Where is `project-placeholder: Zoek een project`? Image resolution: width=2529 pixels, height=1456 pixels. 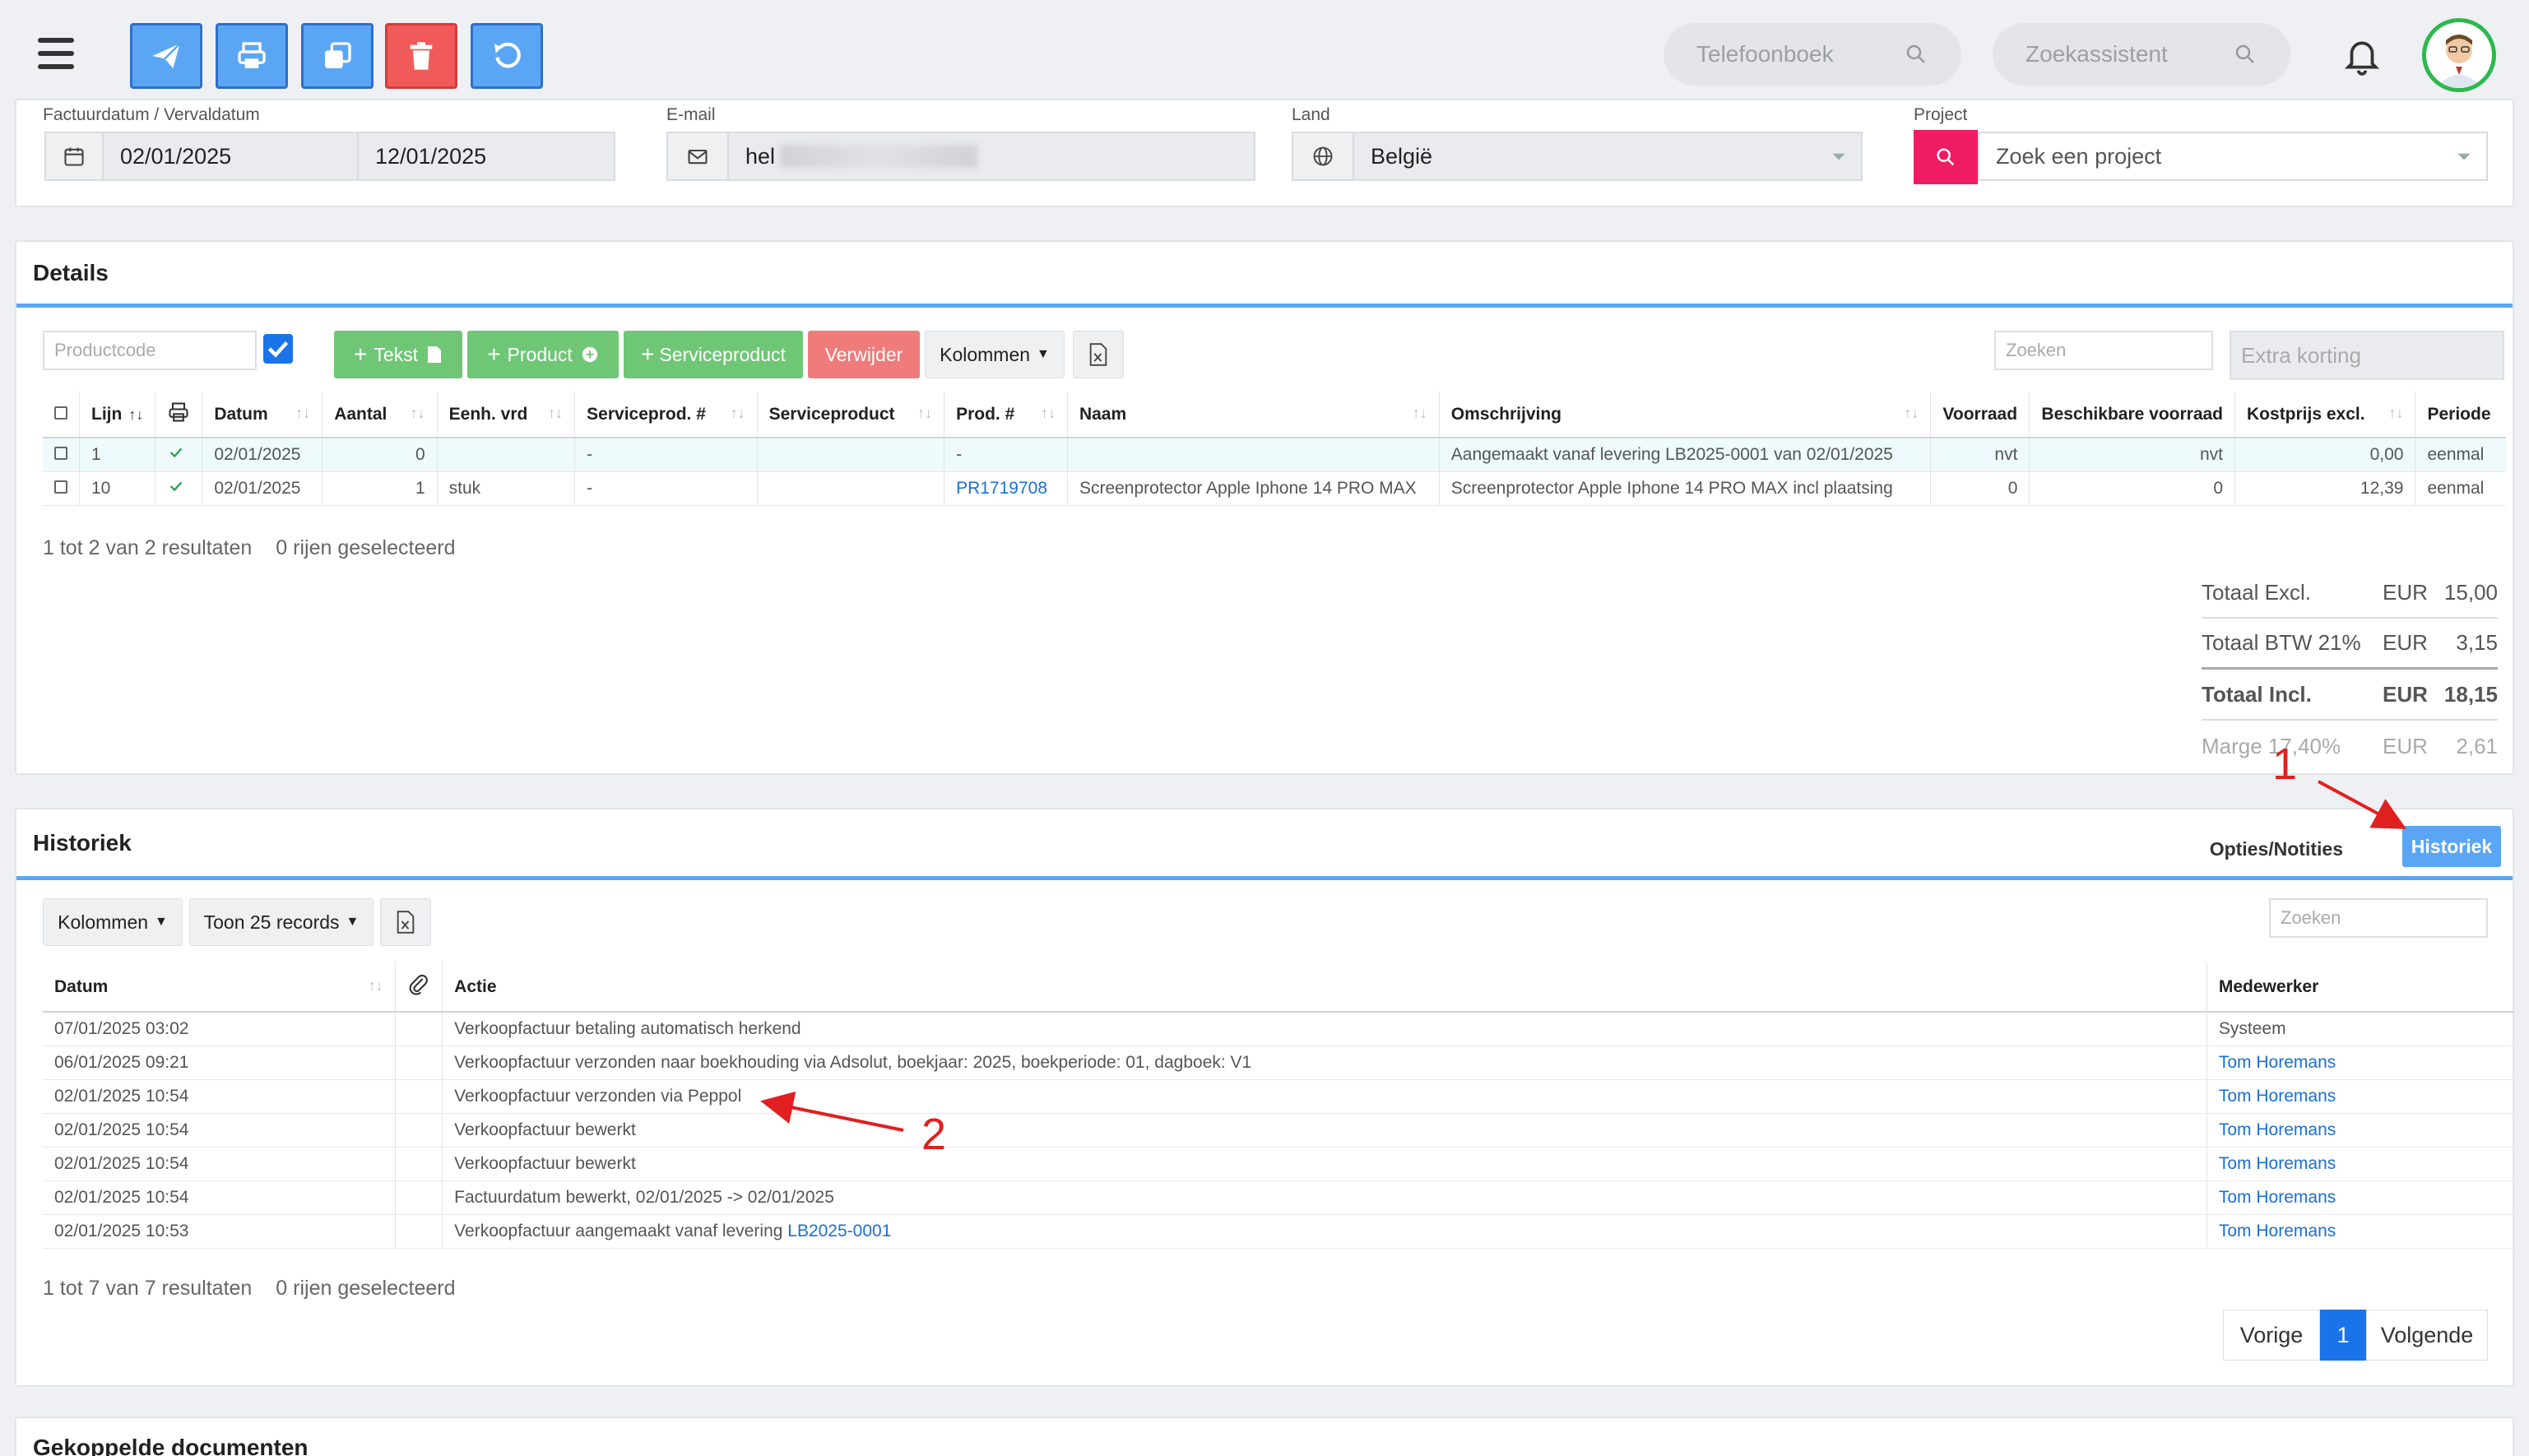
project-placeholder: Zoek een project is located at coordinates (2079, 156).